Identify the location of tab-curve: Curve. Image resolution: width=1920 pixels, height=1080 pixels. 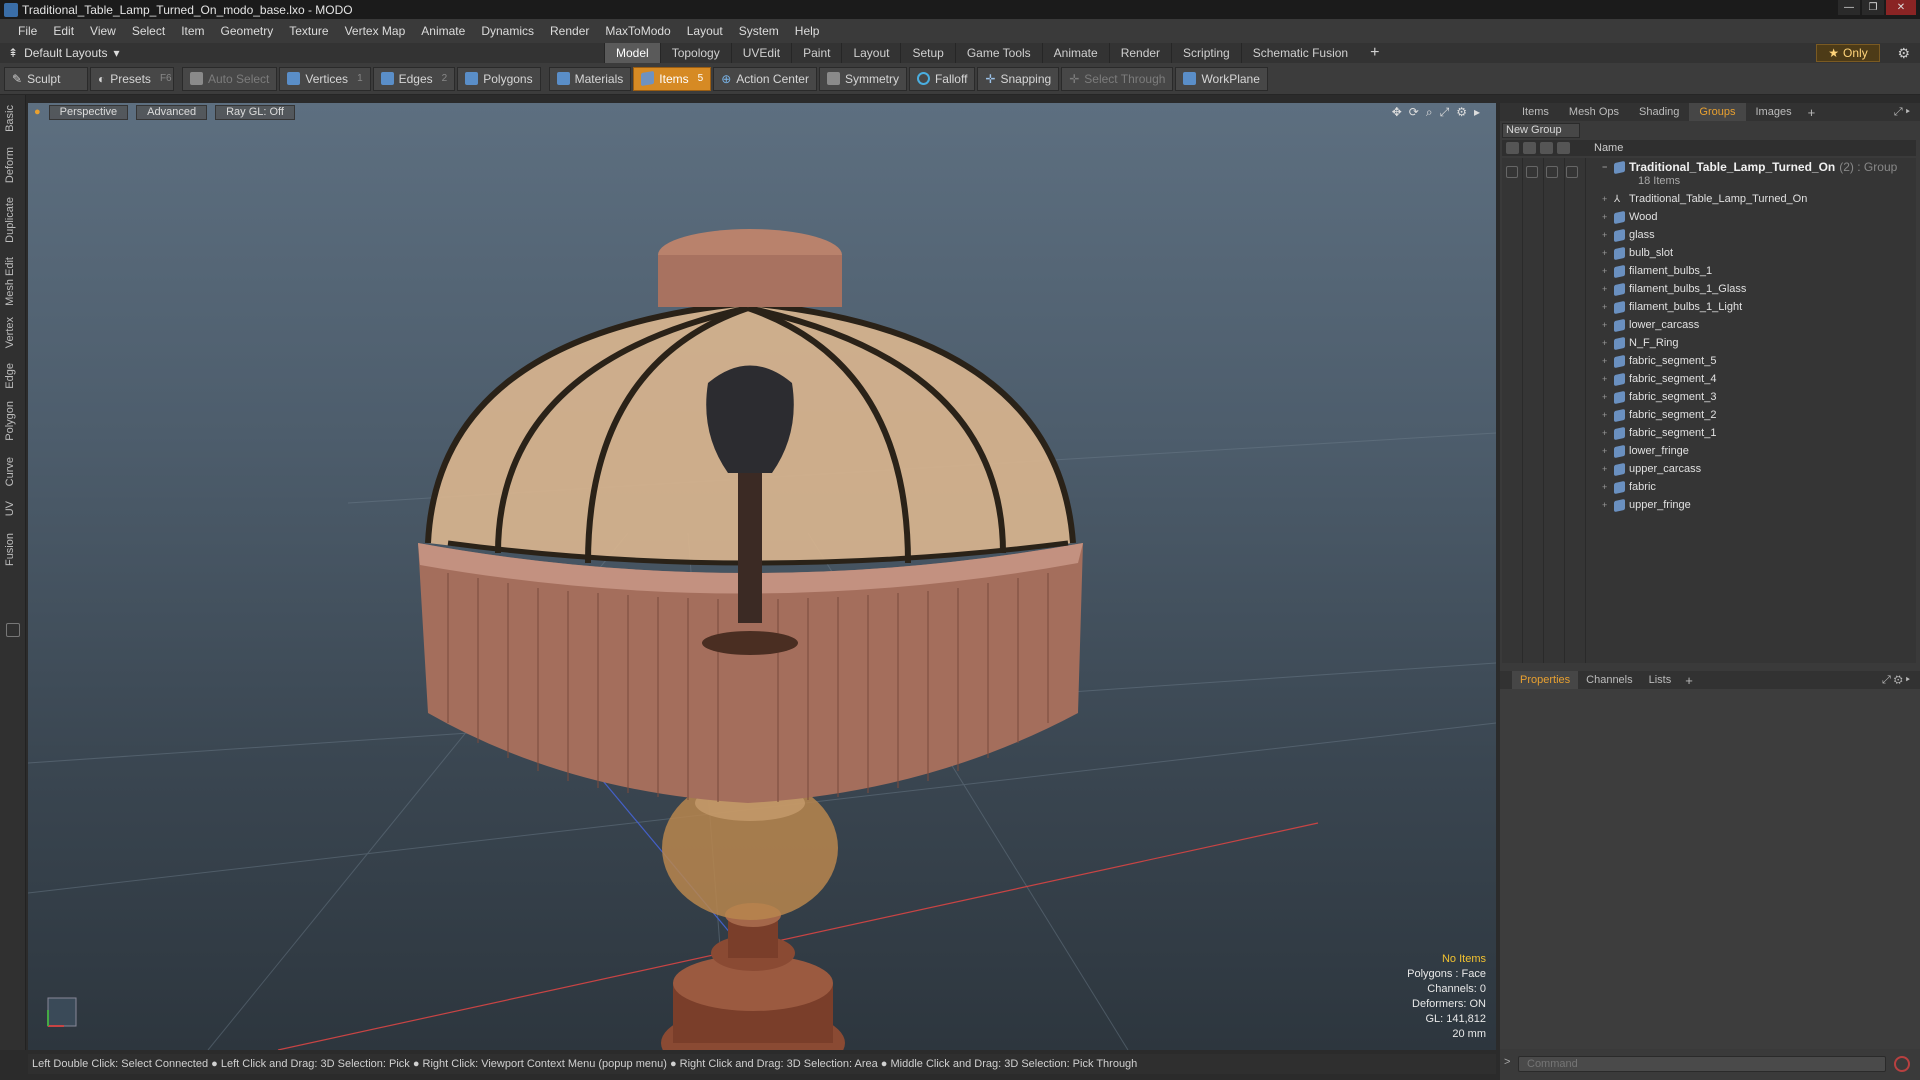
(10, 471).